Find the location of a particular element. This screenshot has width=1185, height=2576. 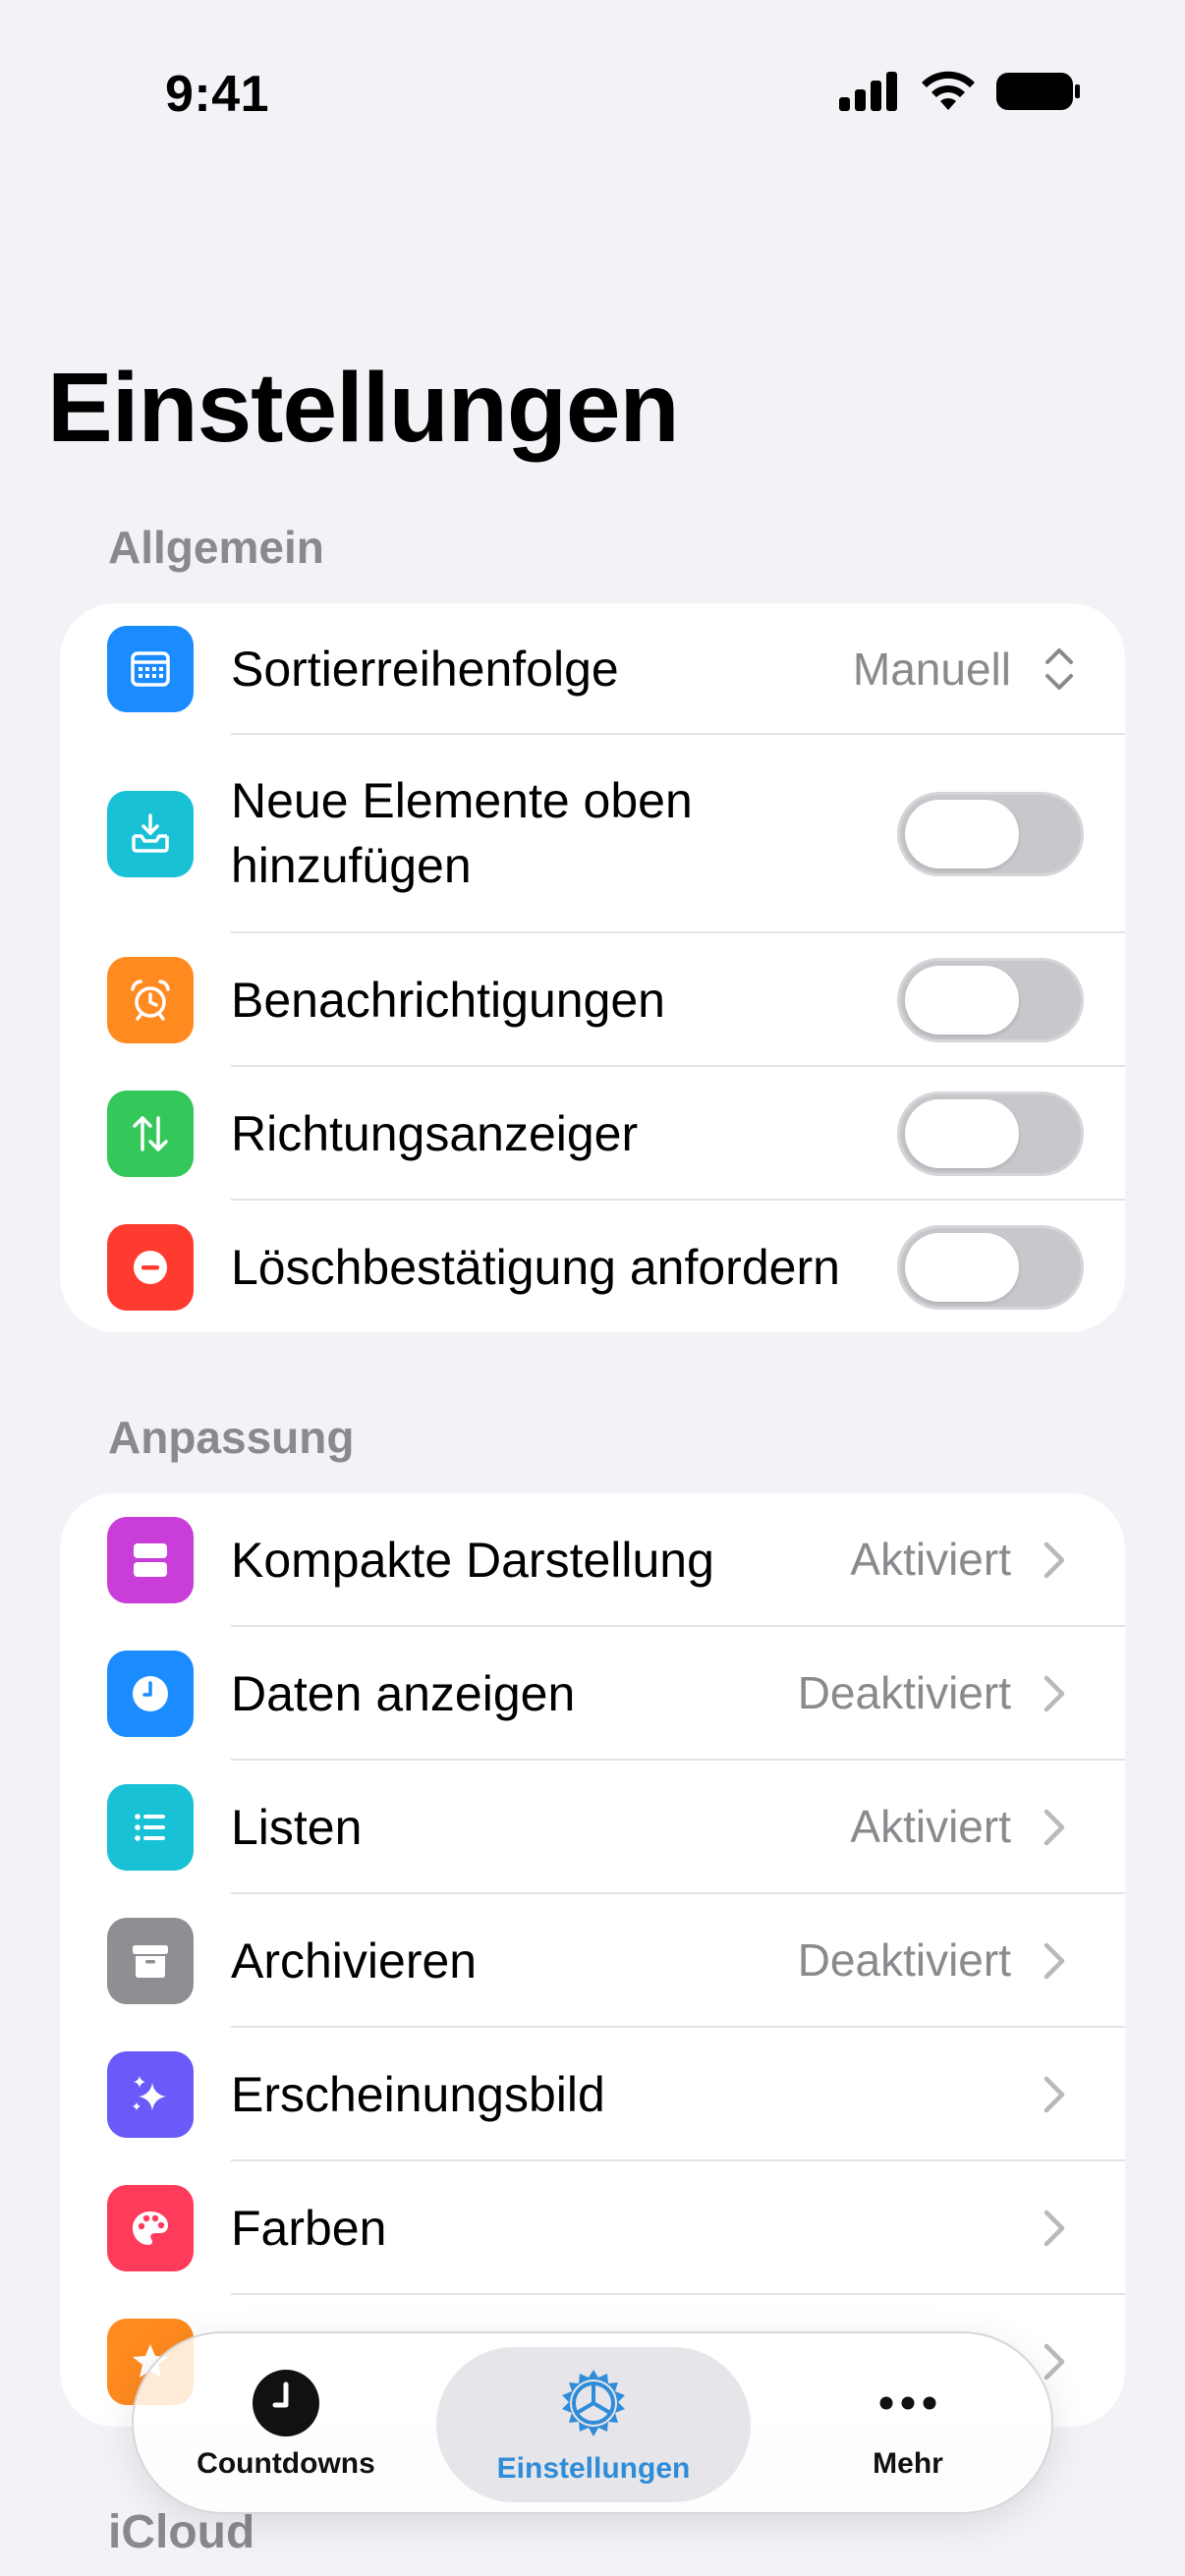

row-compact-view: Kompakte Darstellung Aktiviert is located at coordinates (592, 1560).